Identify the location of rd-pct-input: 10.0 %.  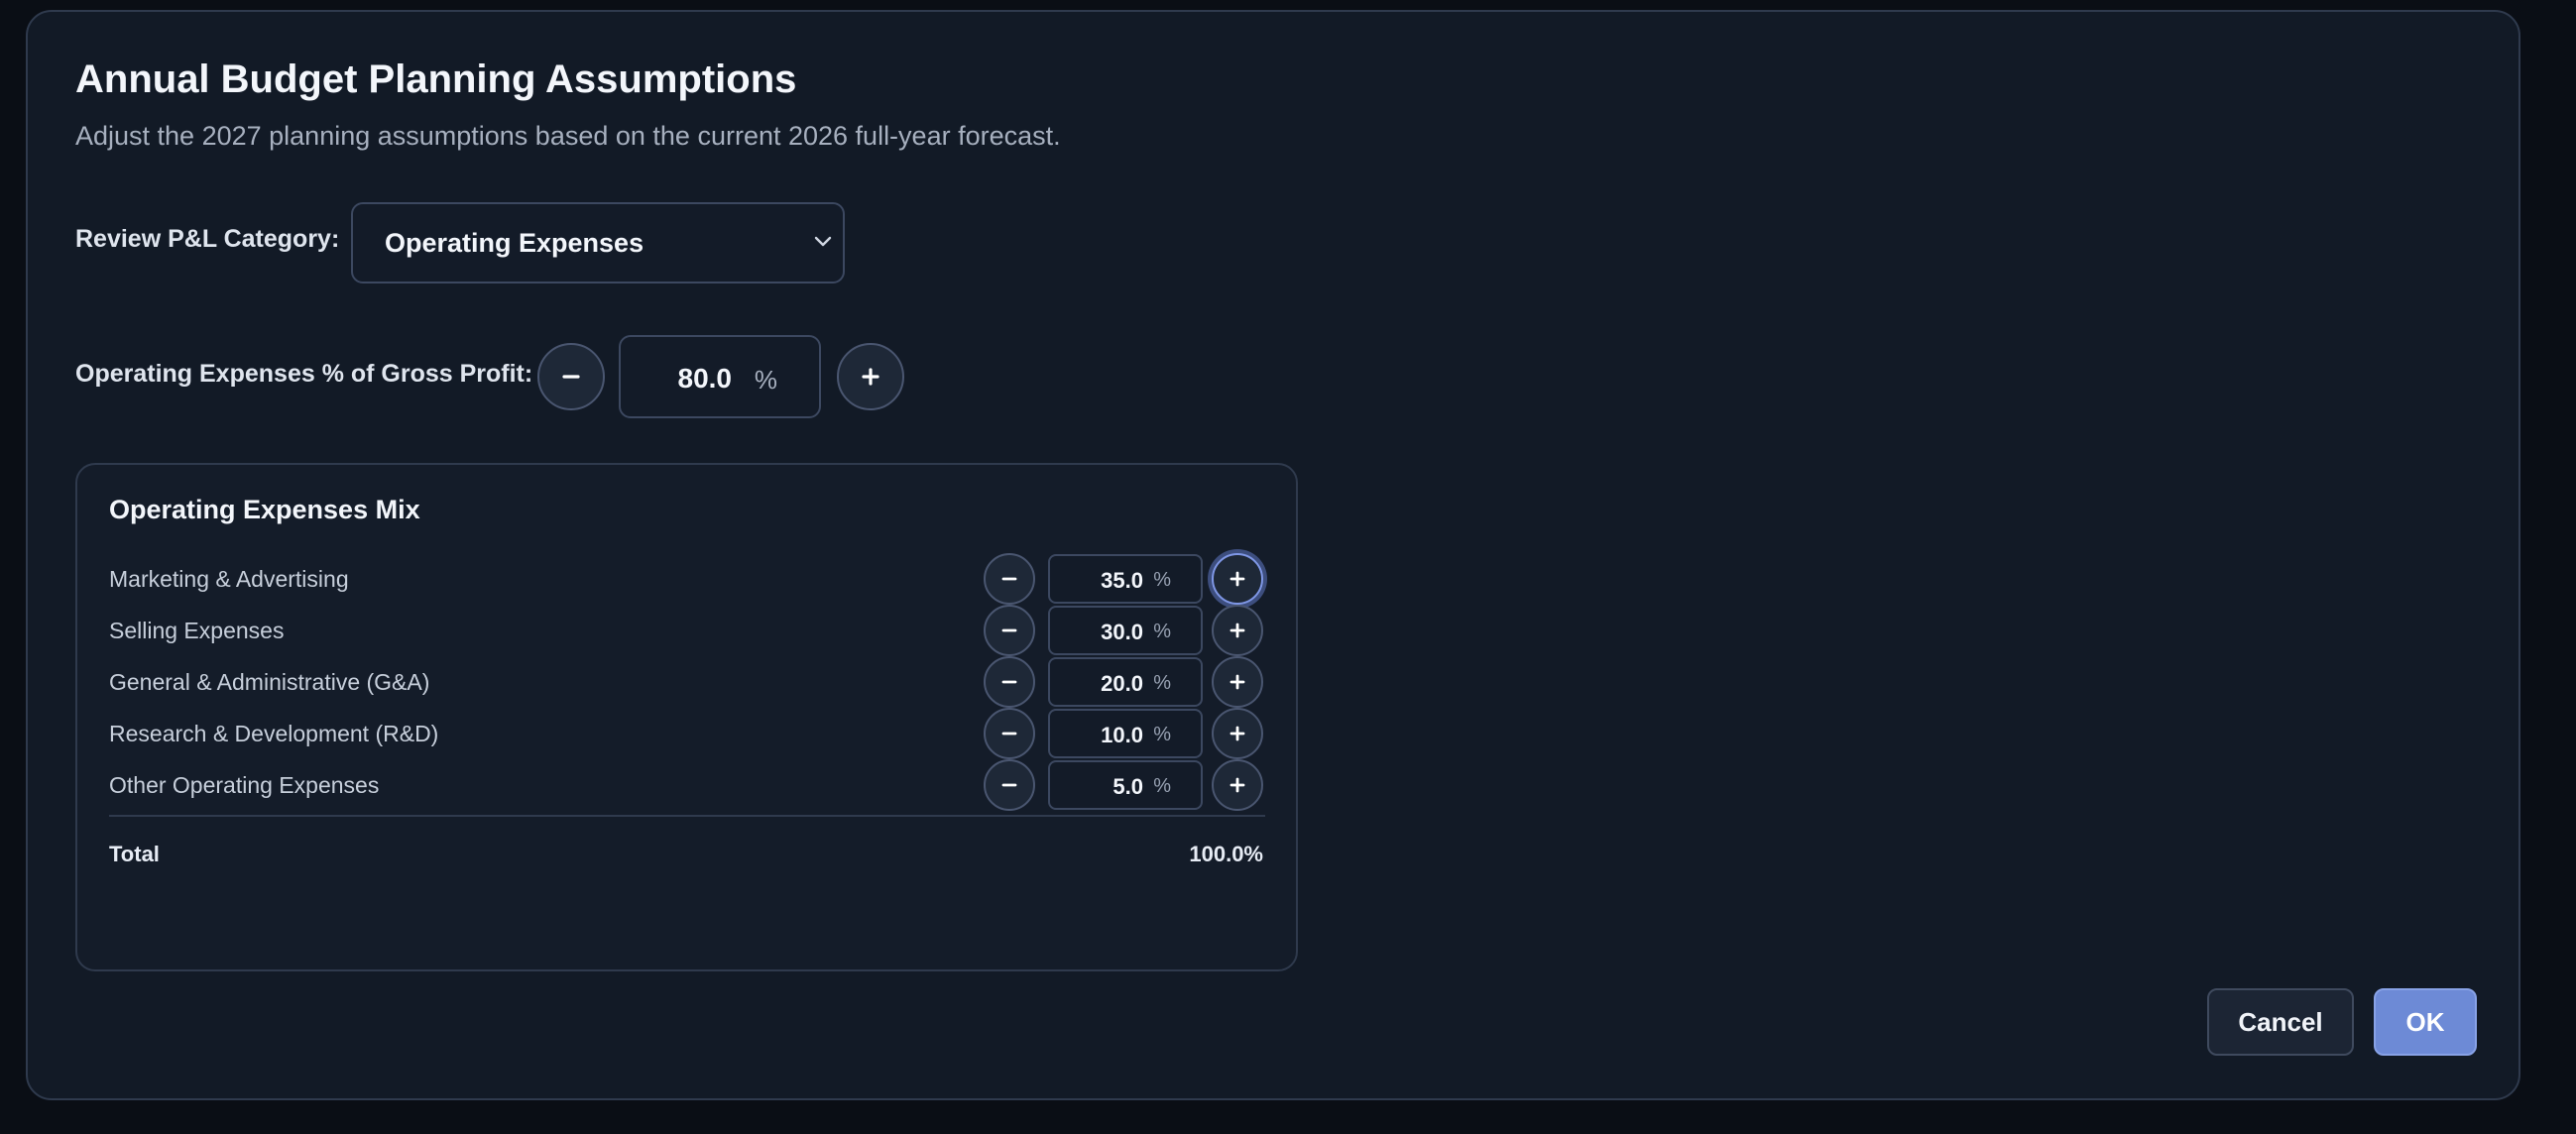
(1125, 733).